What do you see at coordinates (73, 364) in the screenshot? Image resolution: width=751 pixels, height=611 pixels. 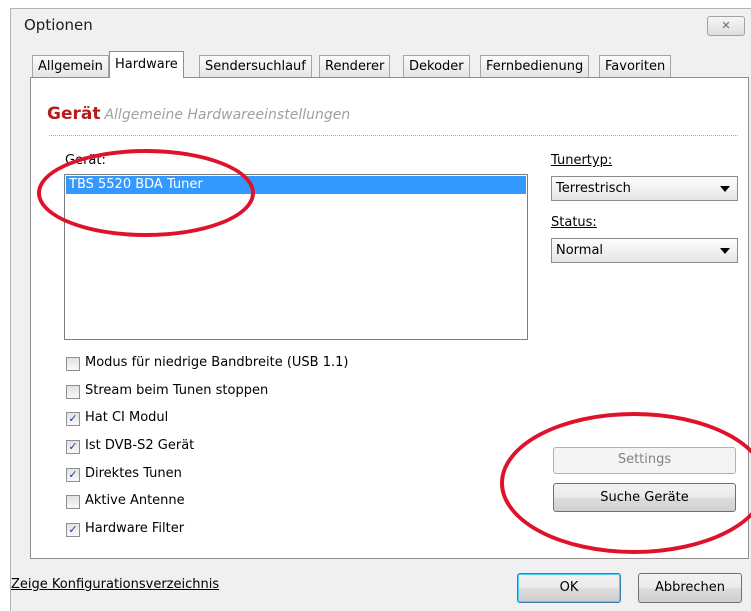 I see `checkbox-niedrige-bandbreite` at bounding box center [73, 364].